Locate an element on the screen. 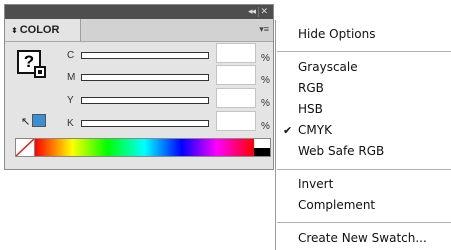 This screenshot has height=250, width=451. none-swatch is located at coordinates (25, 147).